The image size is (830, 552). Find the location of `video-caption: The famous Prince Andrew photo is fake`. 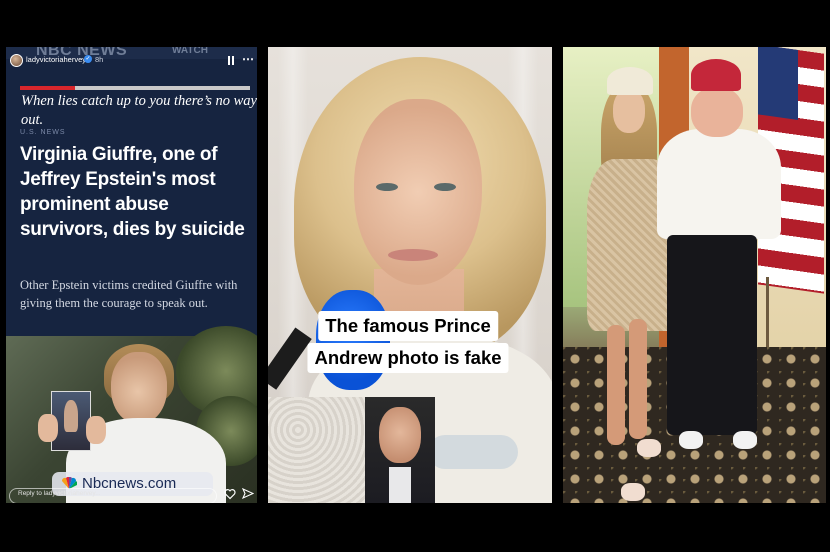

video-caption: The famous Prince Andrew photo is fake is located at coordinates (408, 343).